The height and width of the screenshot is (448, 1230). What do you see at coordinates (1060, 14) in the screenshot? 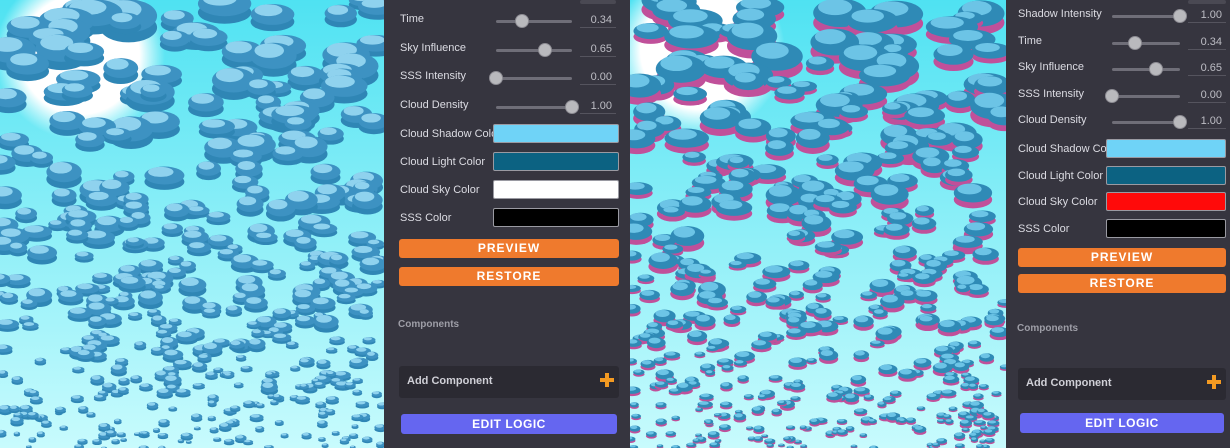
I see `slider-label: Shadow Intensity` at bounding box center [1060, 14].